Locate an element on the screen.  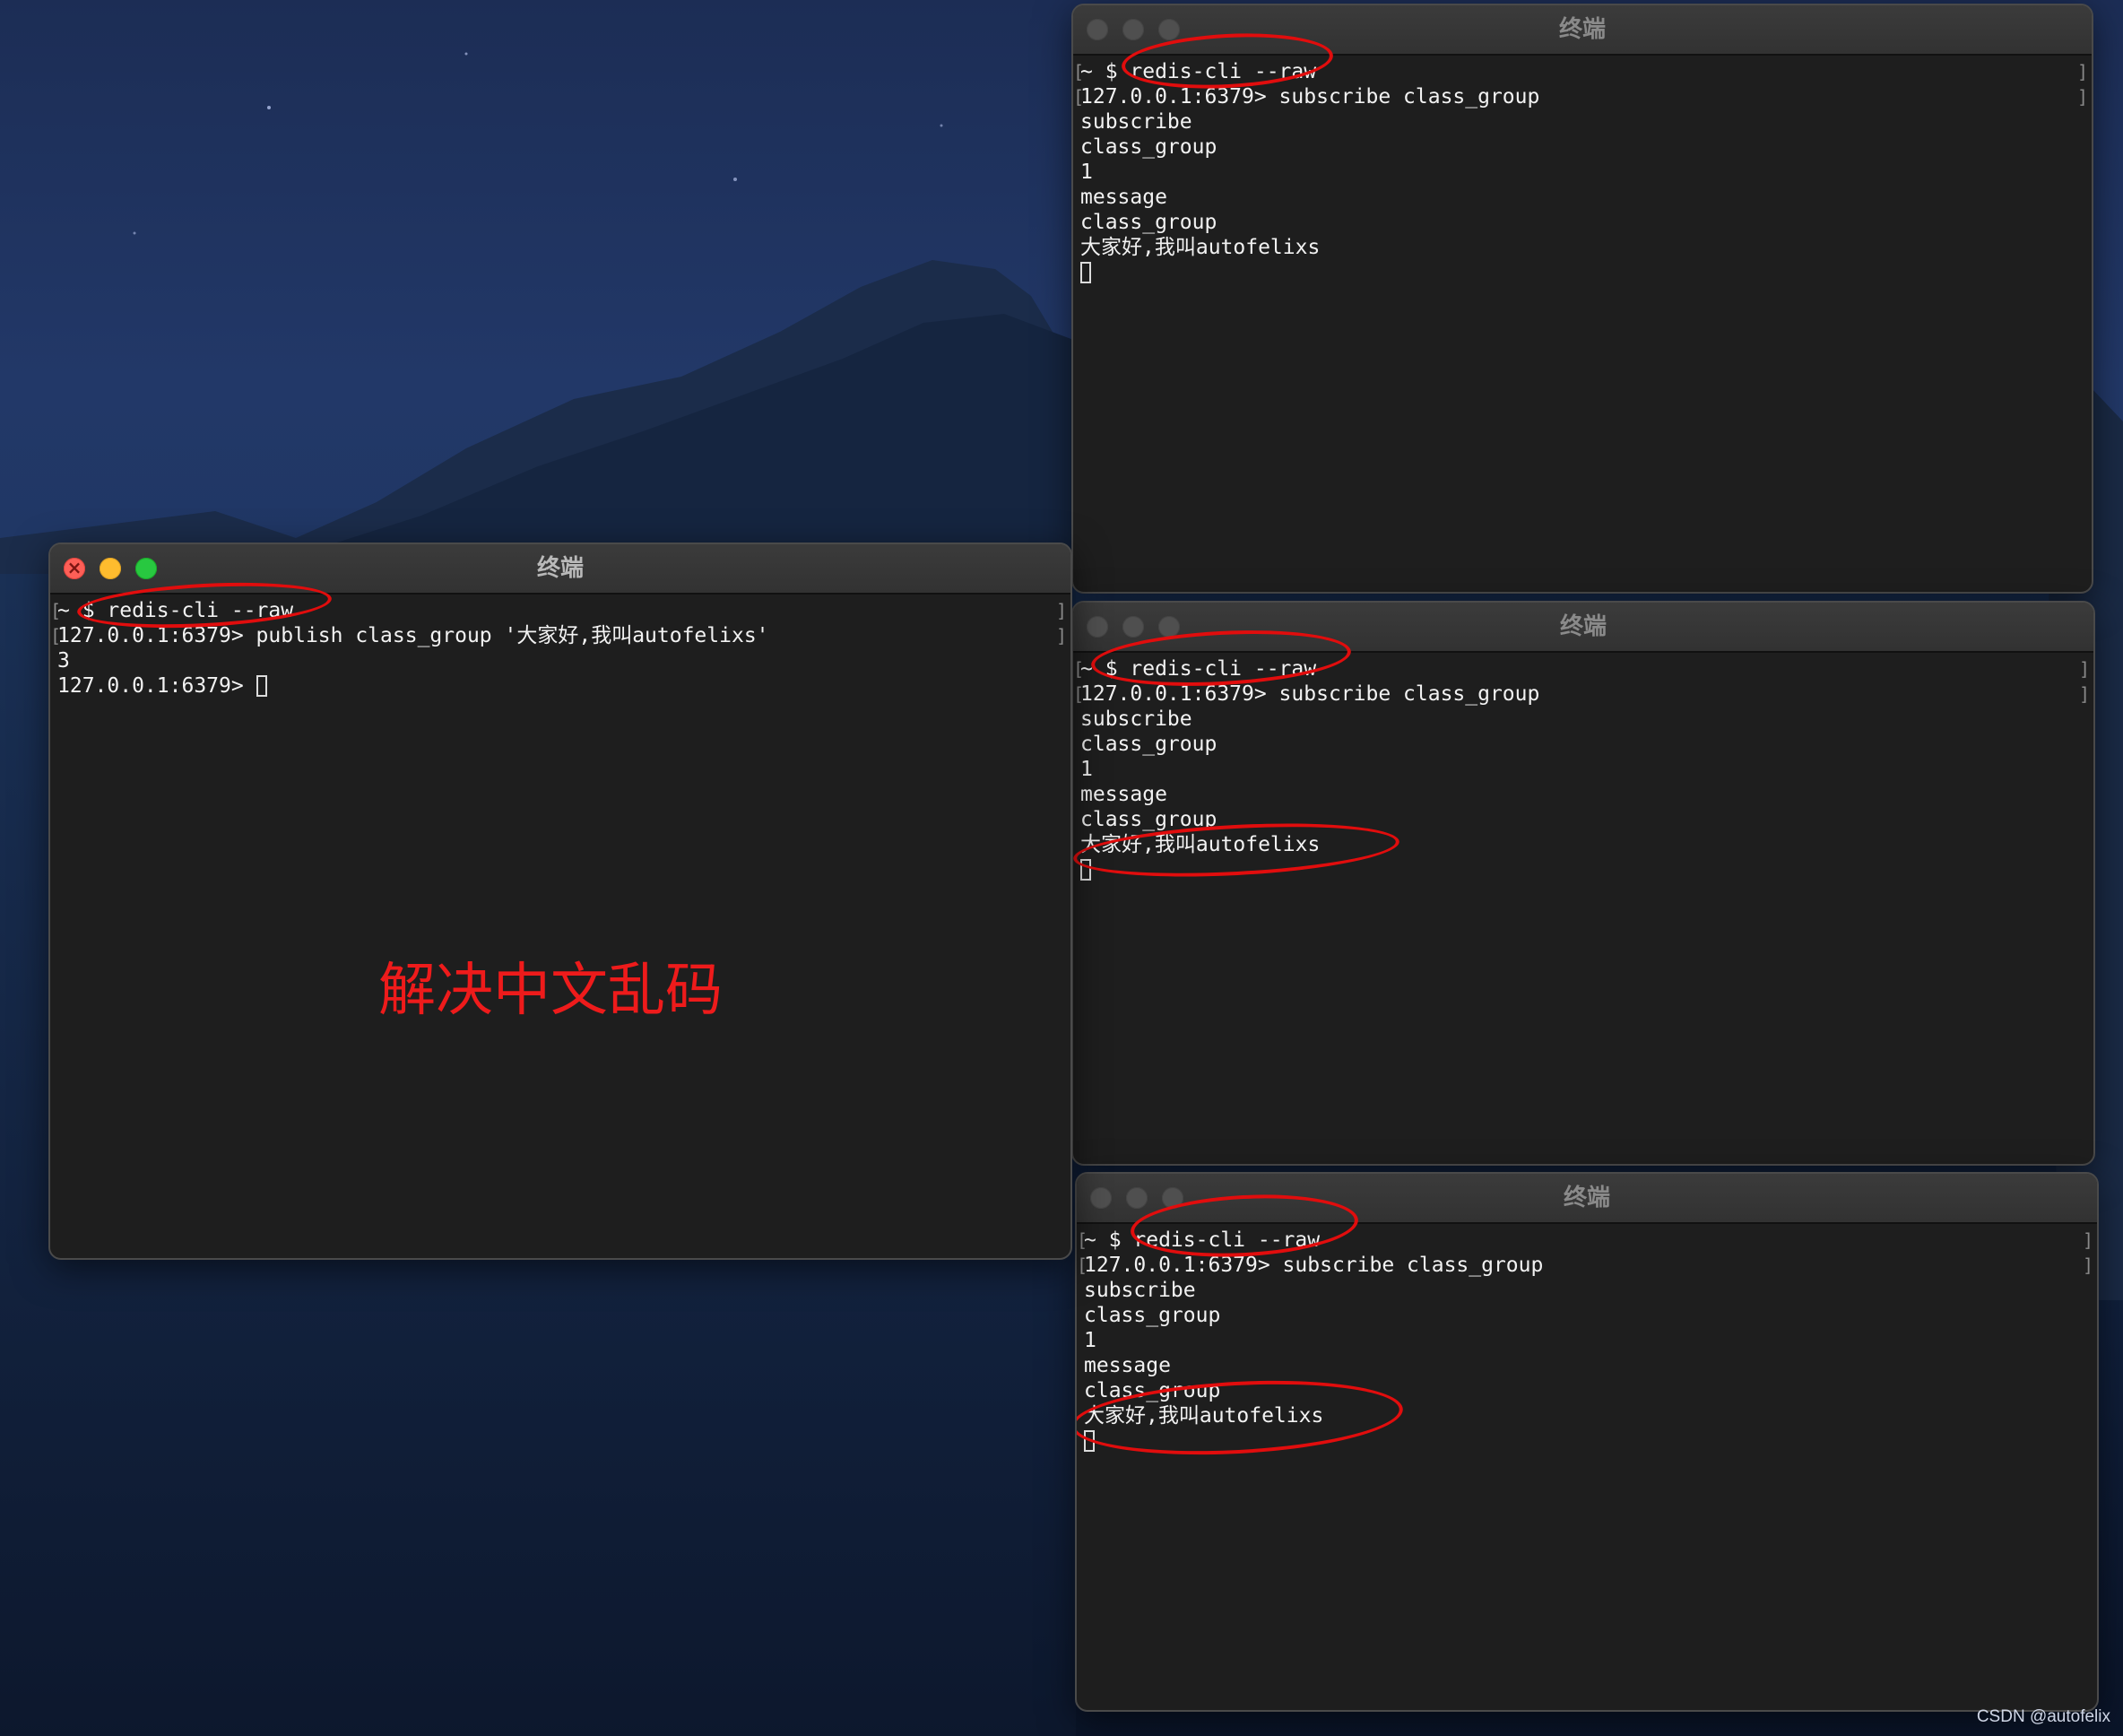
annotation-text: 解决中文乱码 is located at coordinates (550, 991).